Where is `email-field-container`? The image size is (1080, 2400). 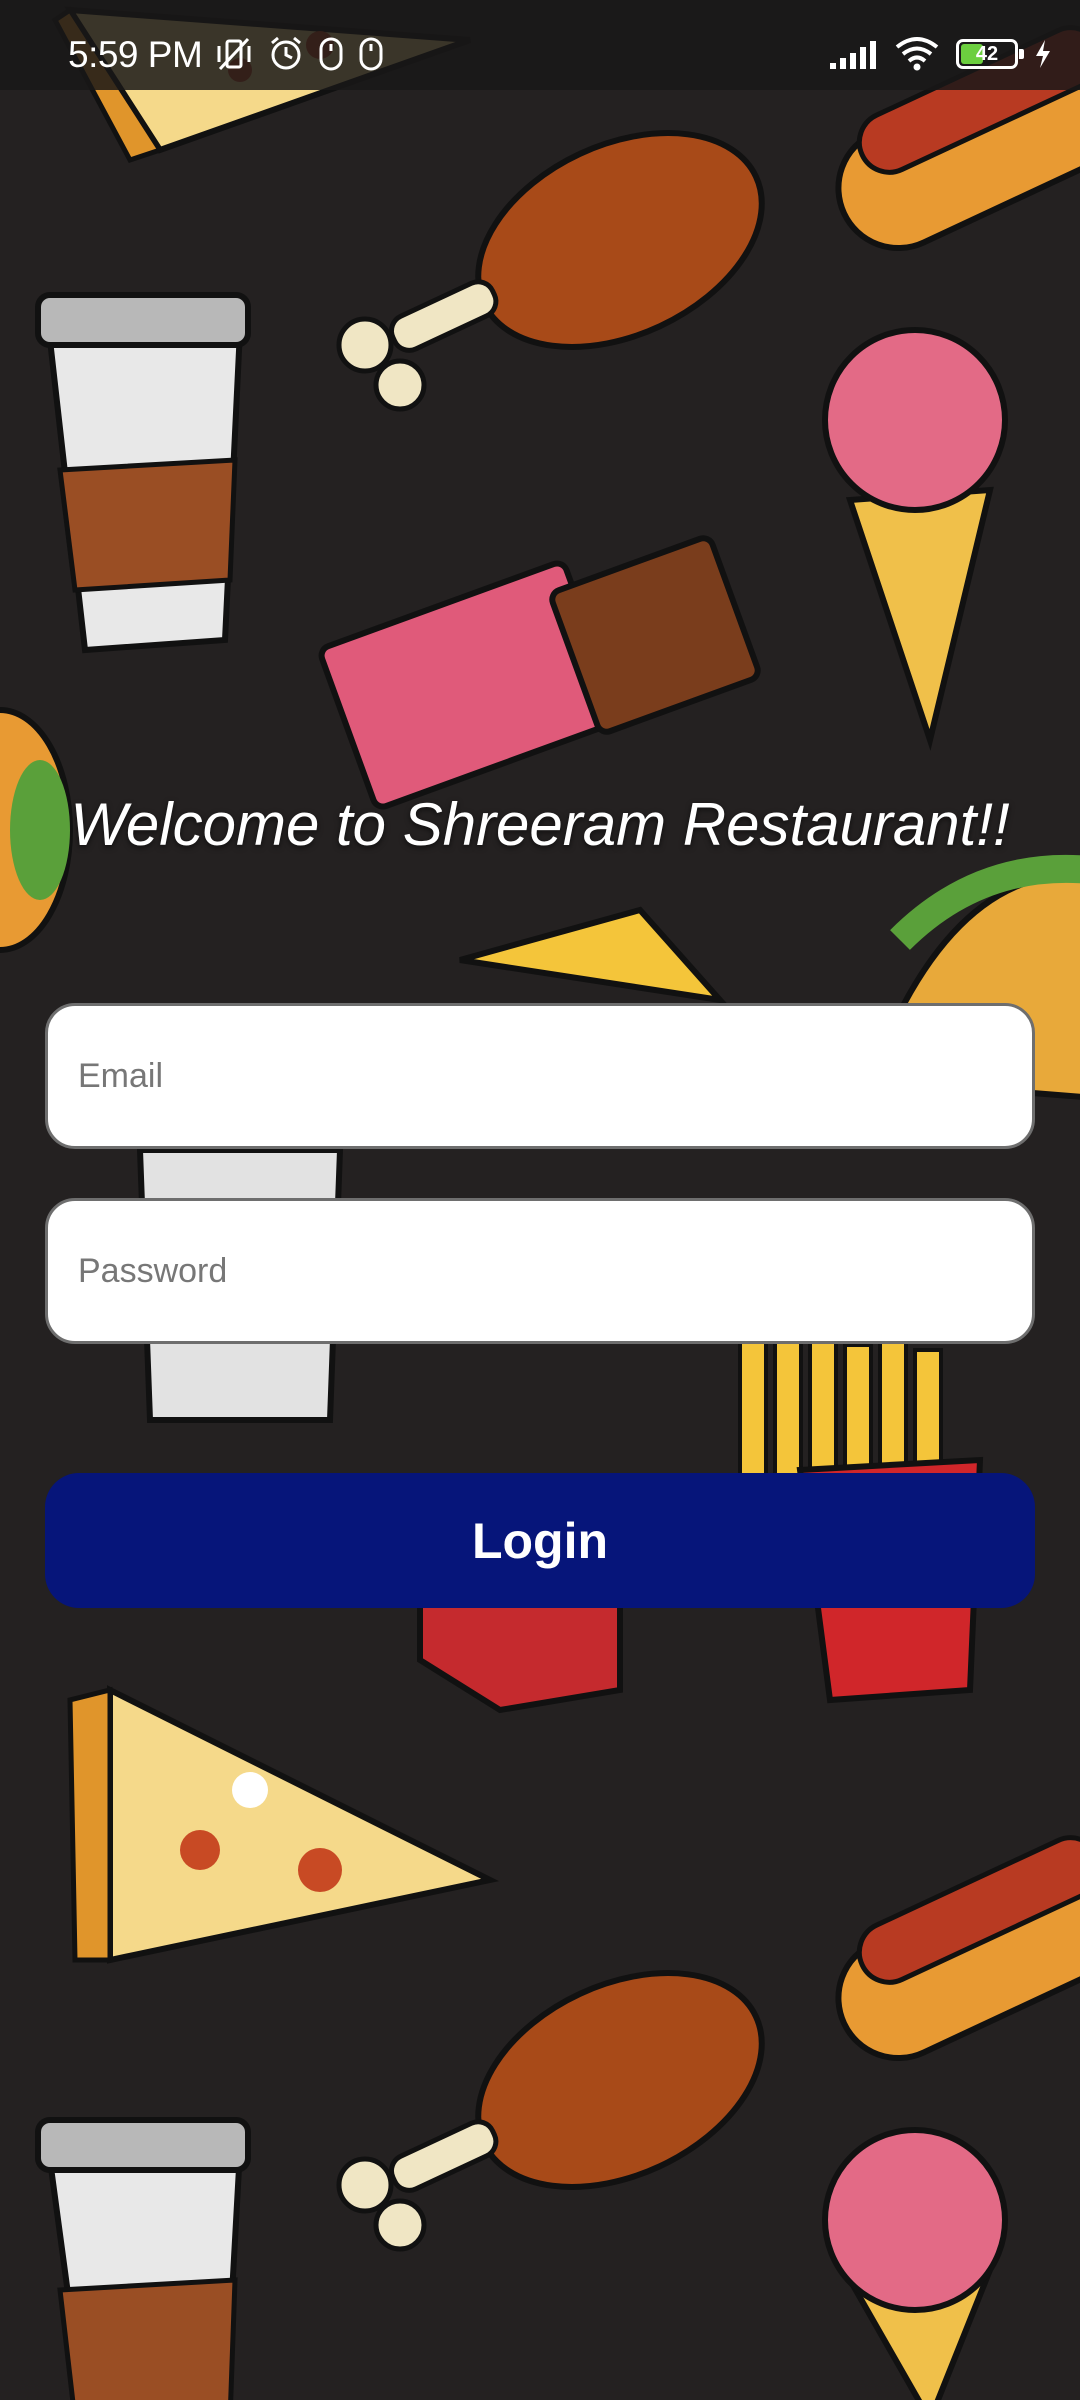 email-field-container is located at coordinates (540, 1076).